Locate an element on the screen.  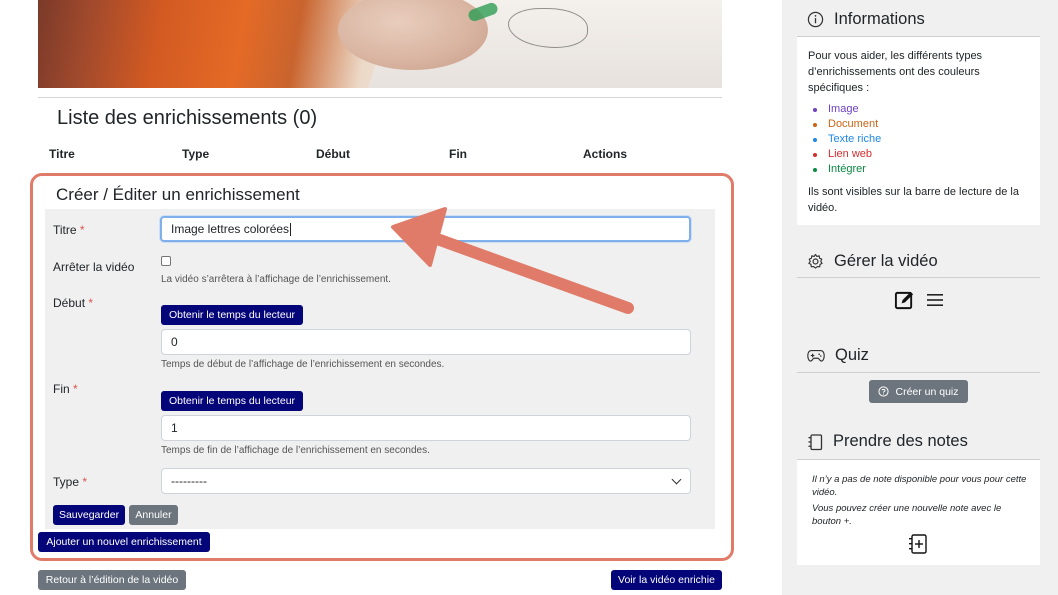
legend-label: Texte riche is located at coordinates (855, 139).